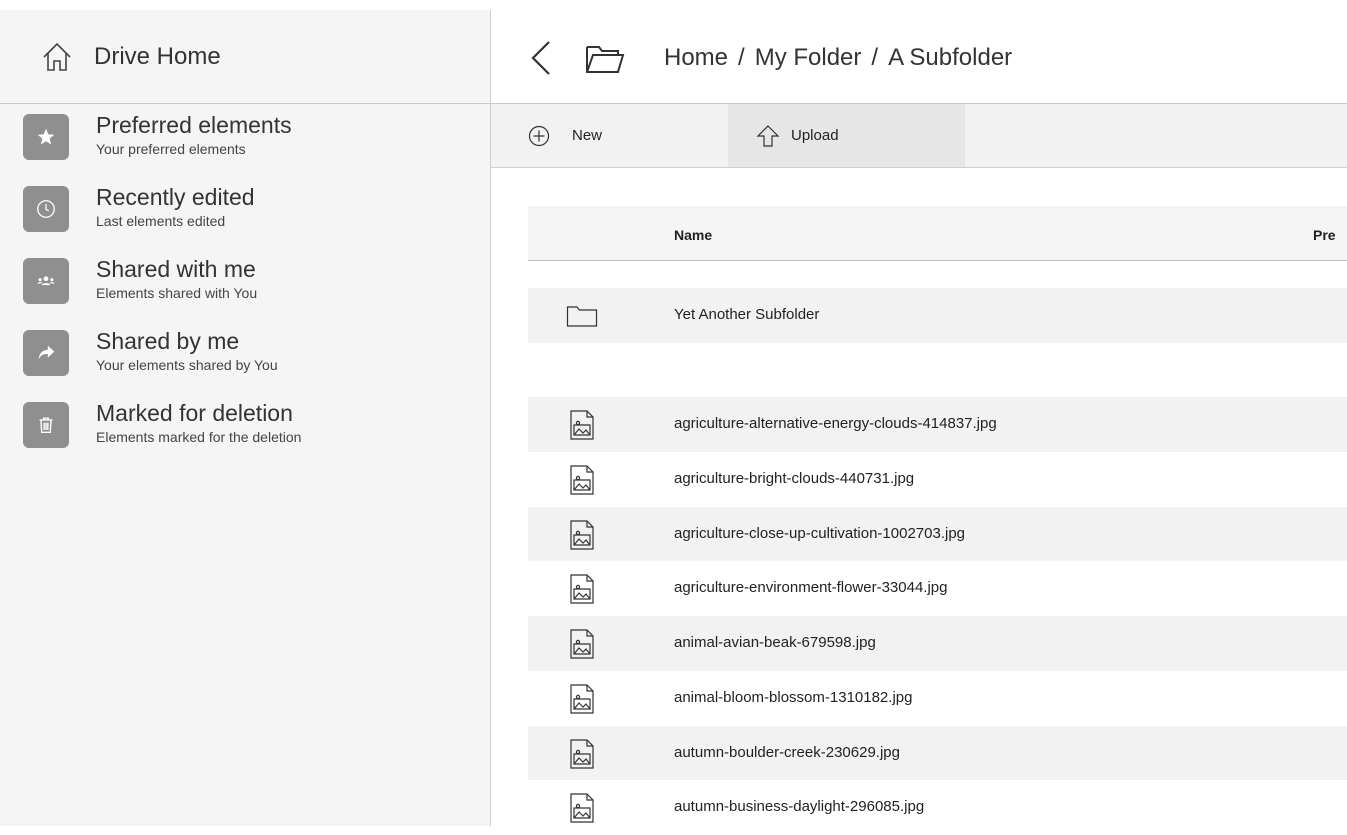 This screenshot has height=835, width=1347. I want to click on upload-arrow-icon, so click(768, 135).